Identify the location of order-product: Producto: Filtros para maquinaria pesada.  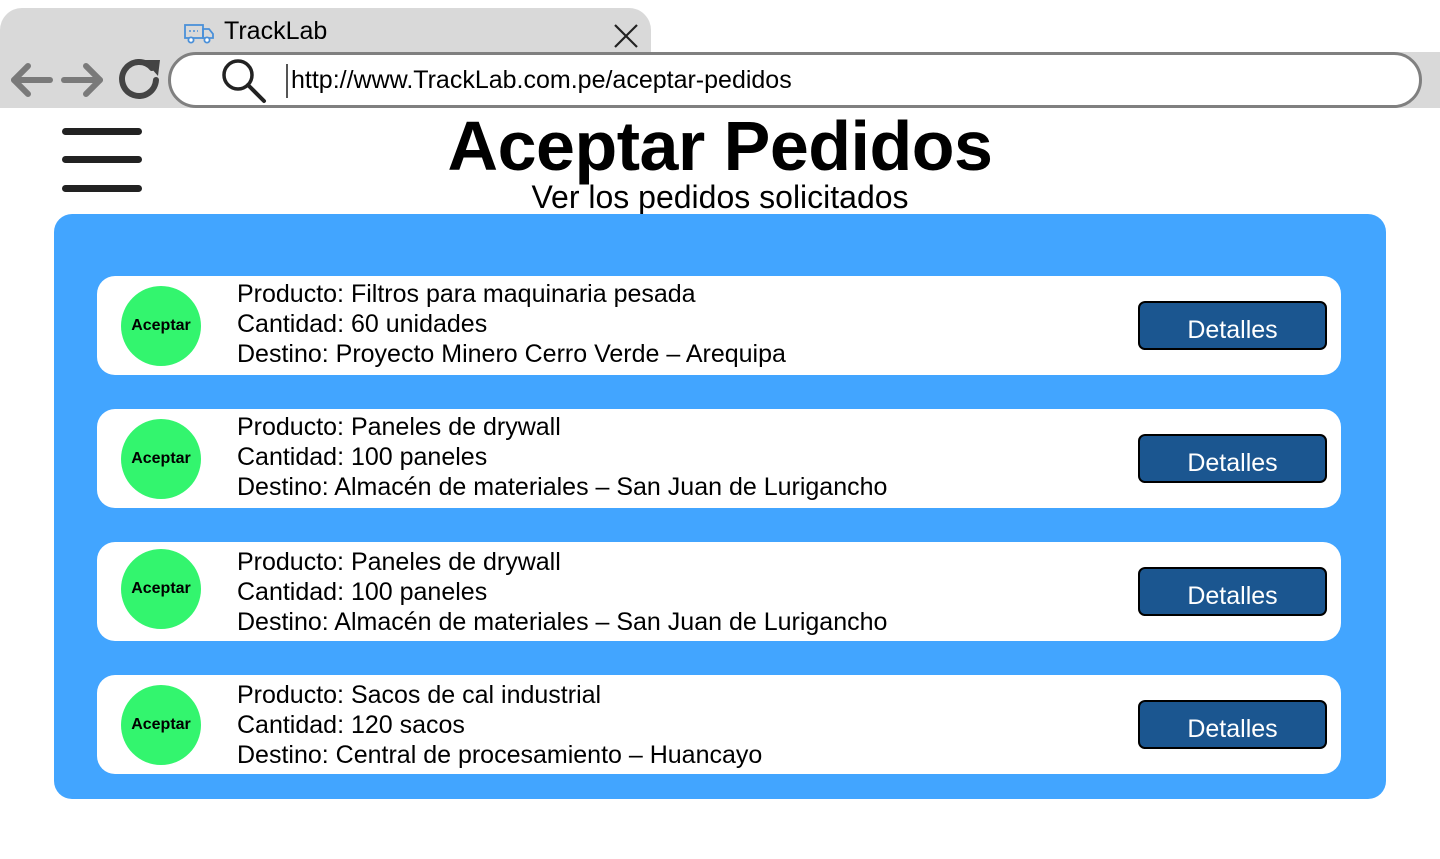
(466, 294).